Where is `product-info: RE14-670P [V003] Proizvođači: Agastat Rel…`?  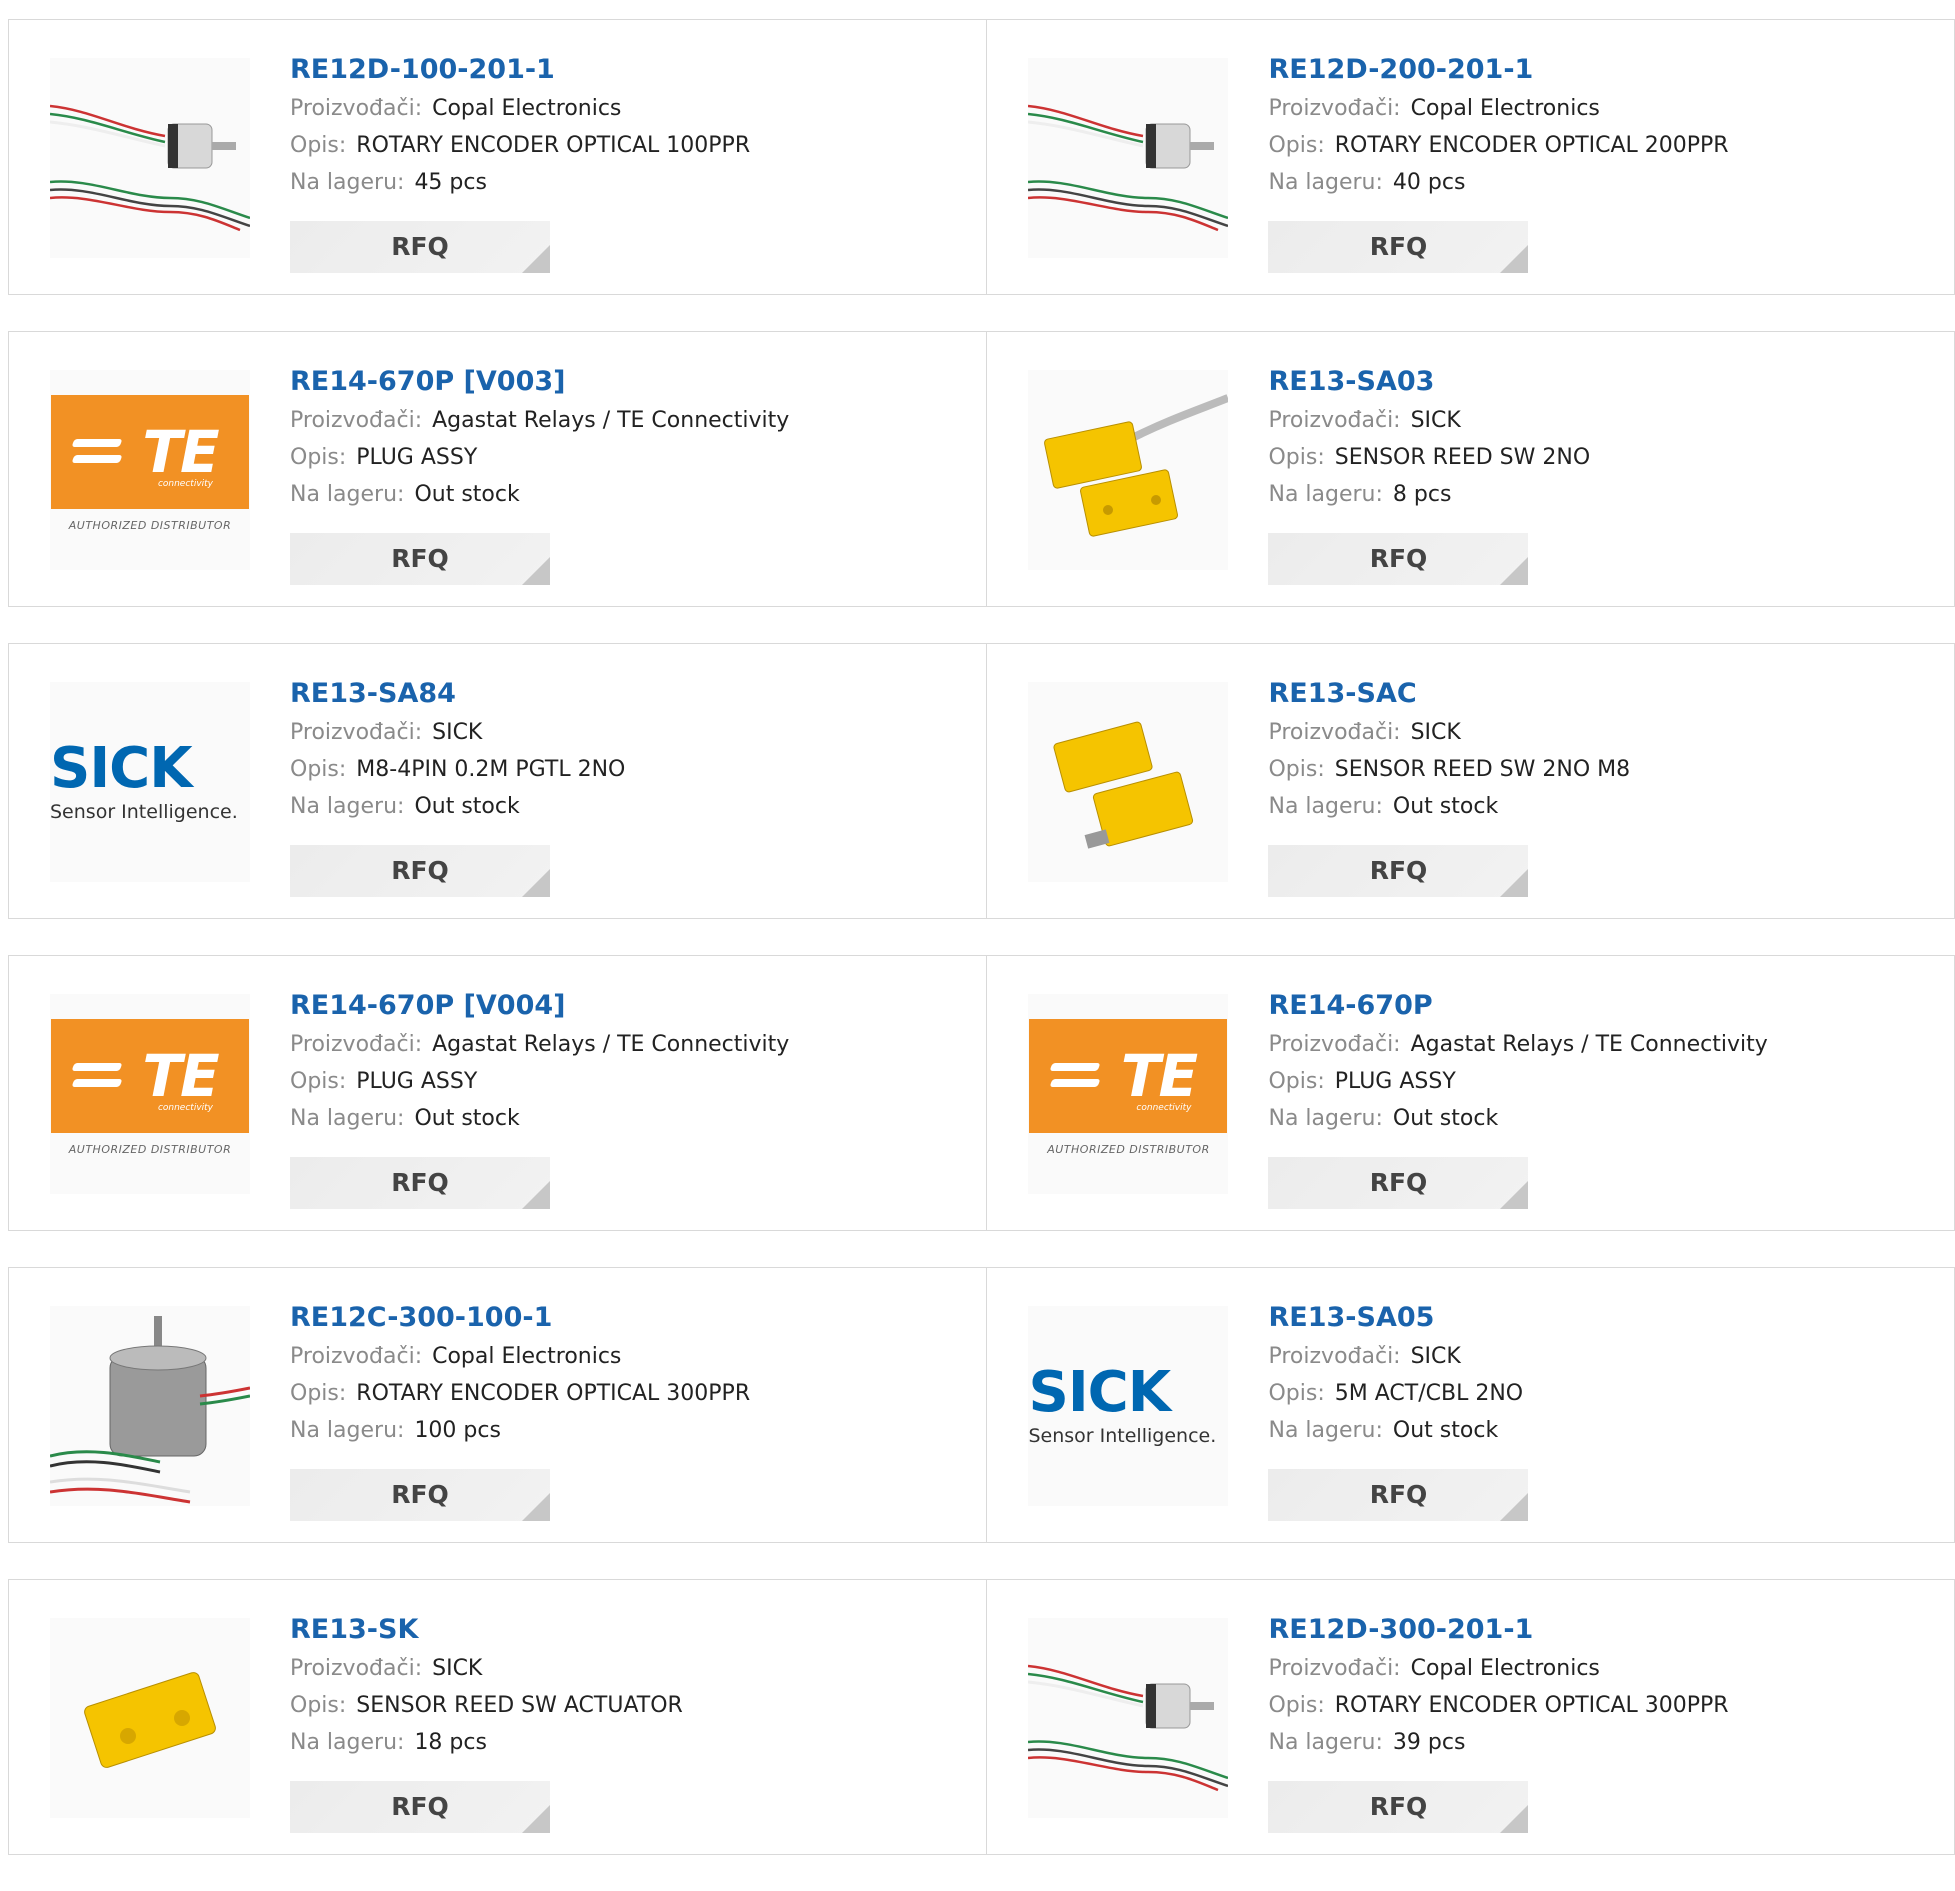 product-info: RE14-670P [V003] Proizvođači: Agastat Rel… is located at coordinates (539, 437).